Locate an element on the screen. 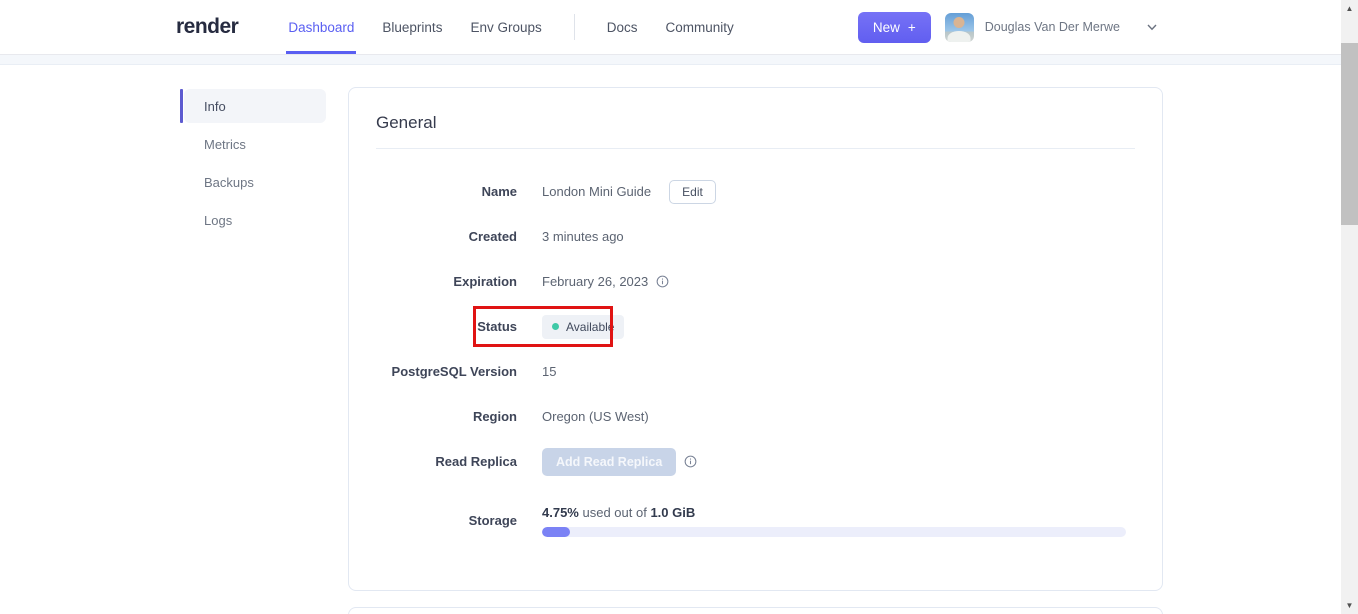 Image resolution: width=1358 pixels, height=614 pixels. subnav-strip is located at coordinates (679, 60).